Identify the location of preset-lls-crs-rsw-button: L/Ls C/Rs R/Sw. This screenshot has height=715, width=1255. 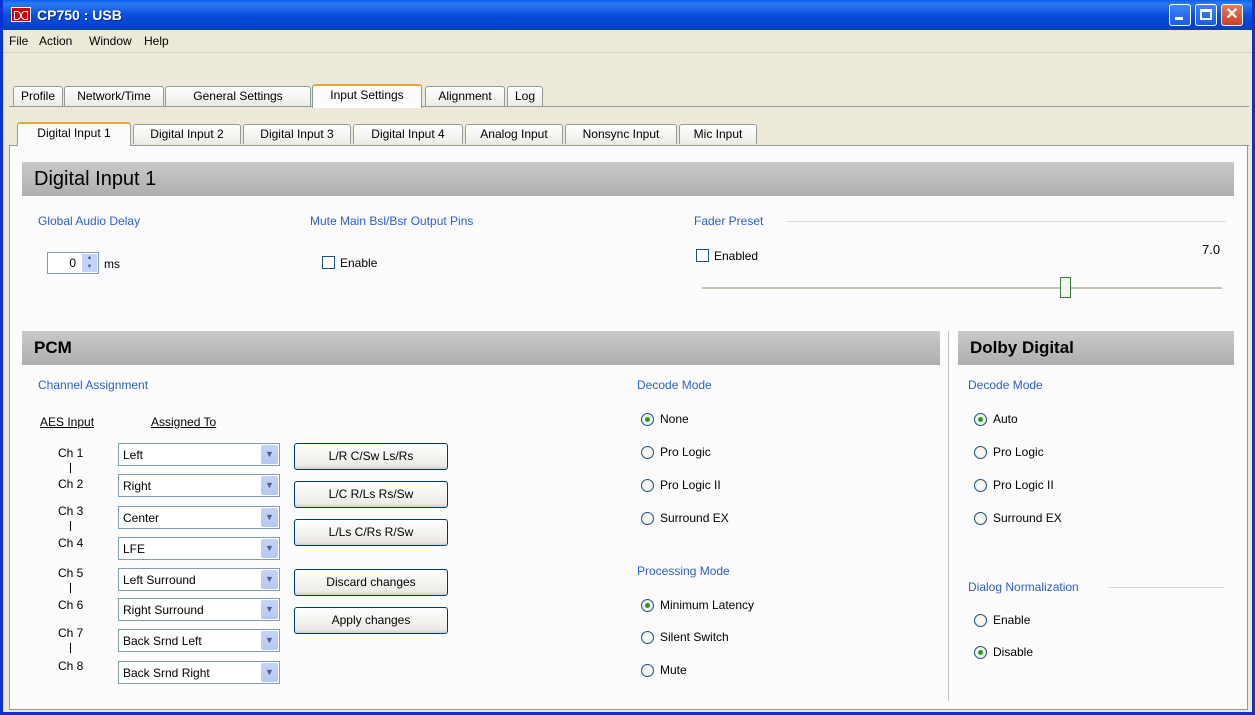
(371, 532).